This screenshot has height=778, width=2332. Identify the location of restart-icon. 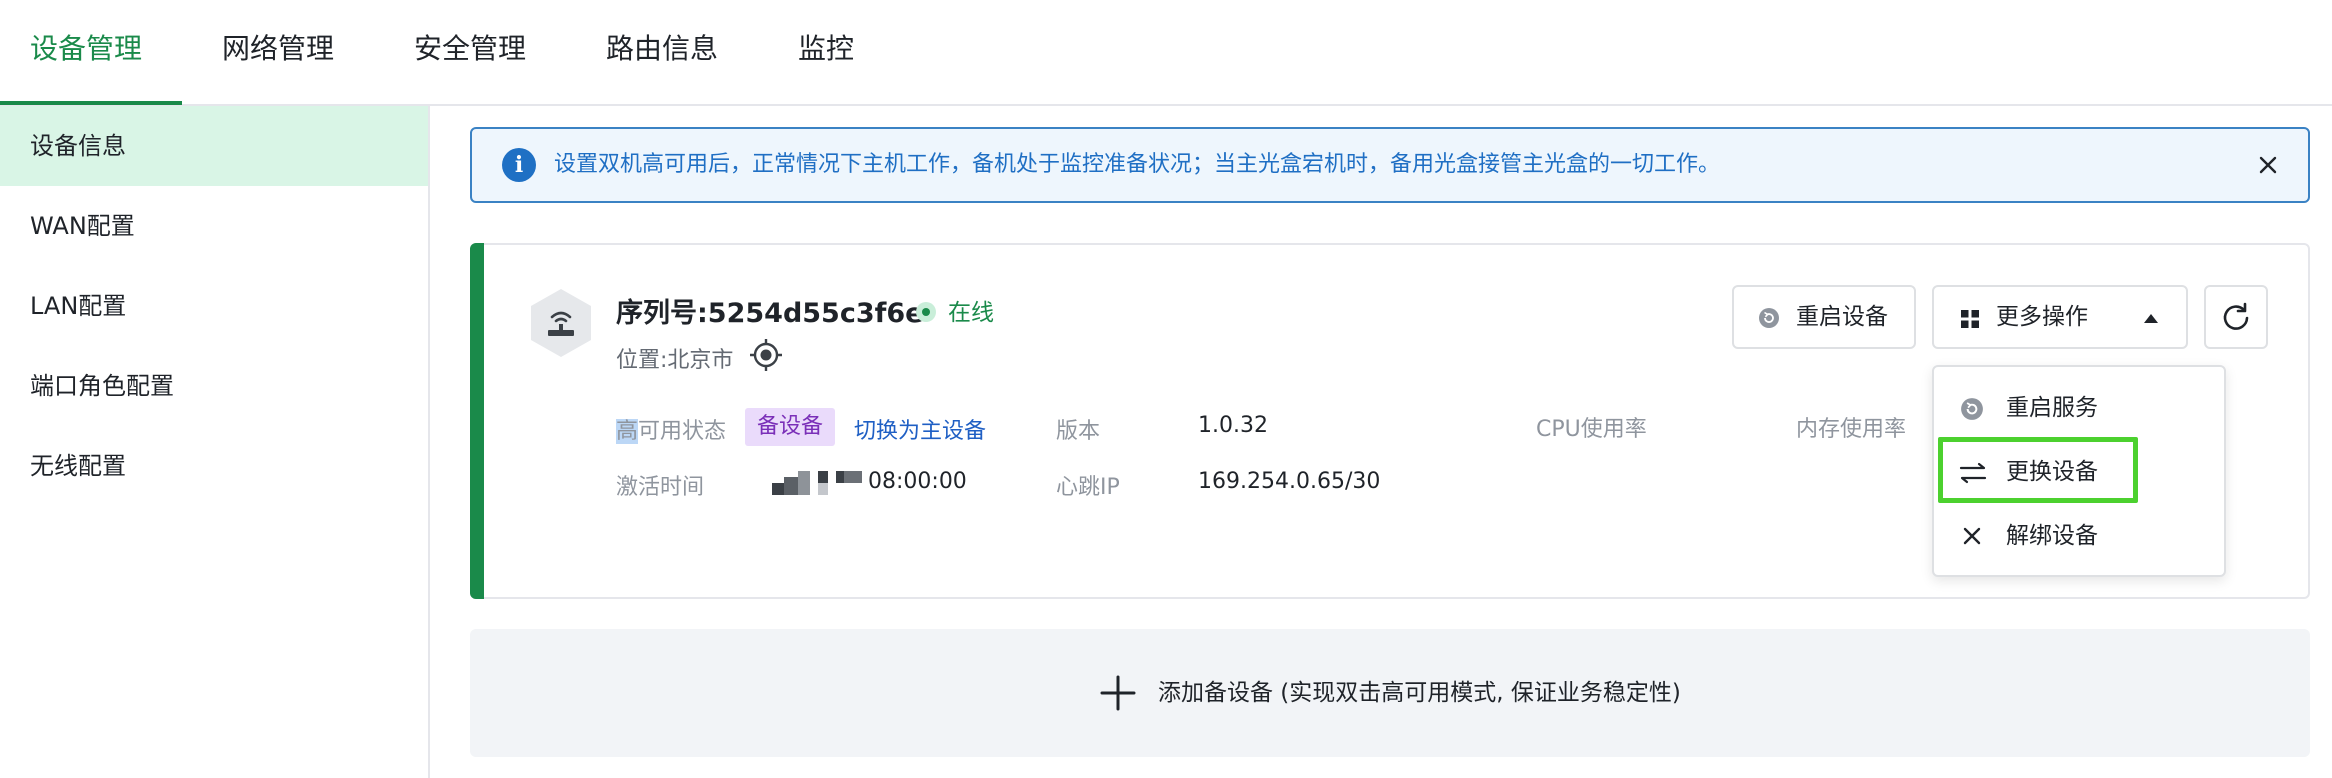
(1769, 318).